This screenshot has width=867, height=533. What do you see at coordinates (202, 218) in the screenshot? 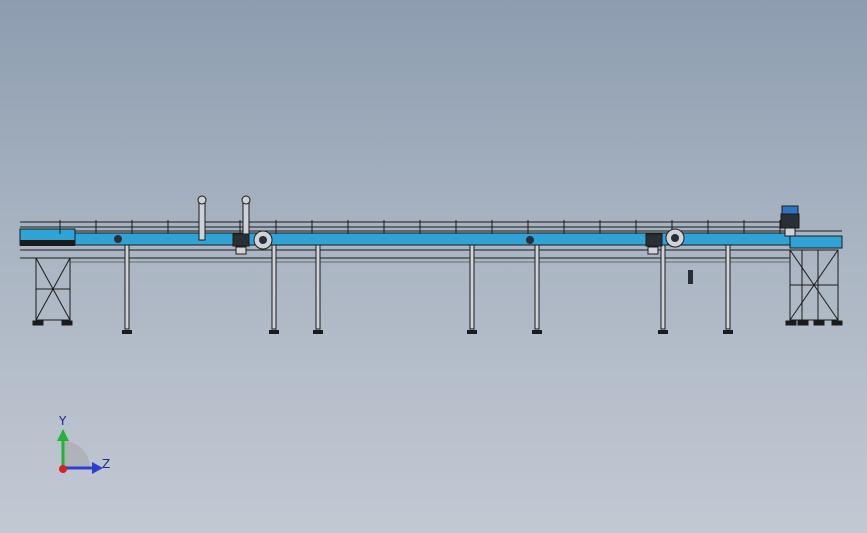
I see `upright-post-left` at bounding box center [202, 218].